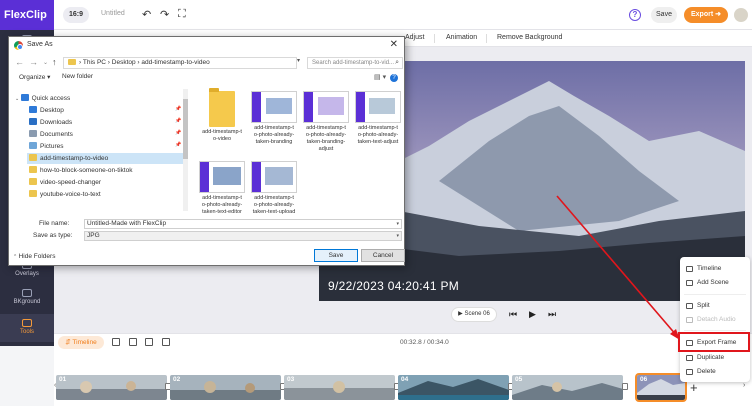 The height and width of the screenshot is (406, 752). Describe the element at coordinates (50, 122) in the screenshot. I see `nav-item-downloads: Downloads` at that location.